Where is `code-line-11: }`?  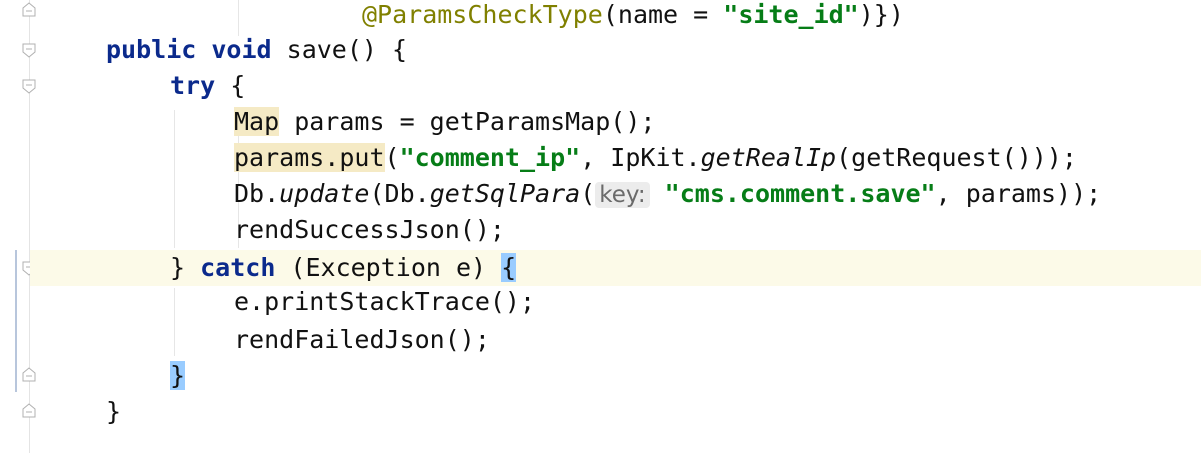 code-line-11: } is located at coordinates (178, 376).